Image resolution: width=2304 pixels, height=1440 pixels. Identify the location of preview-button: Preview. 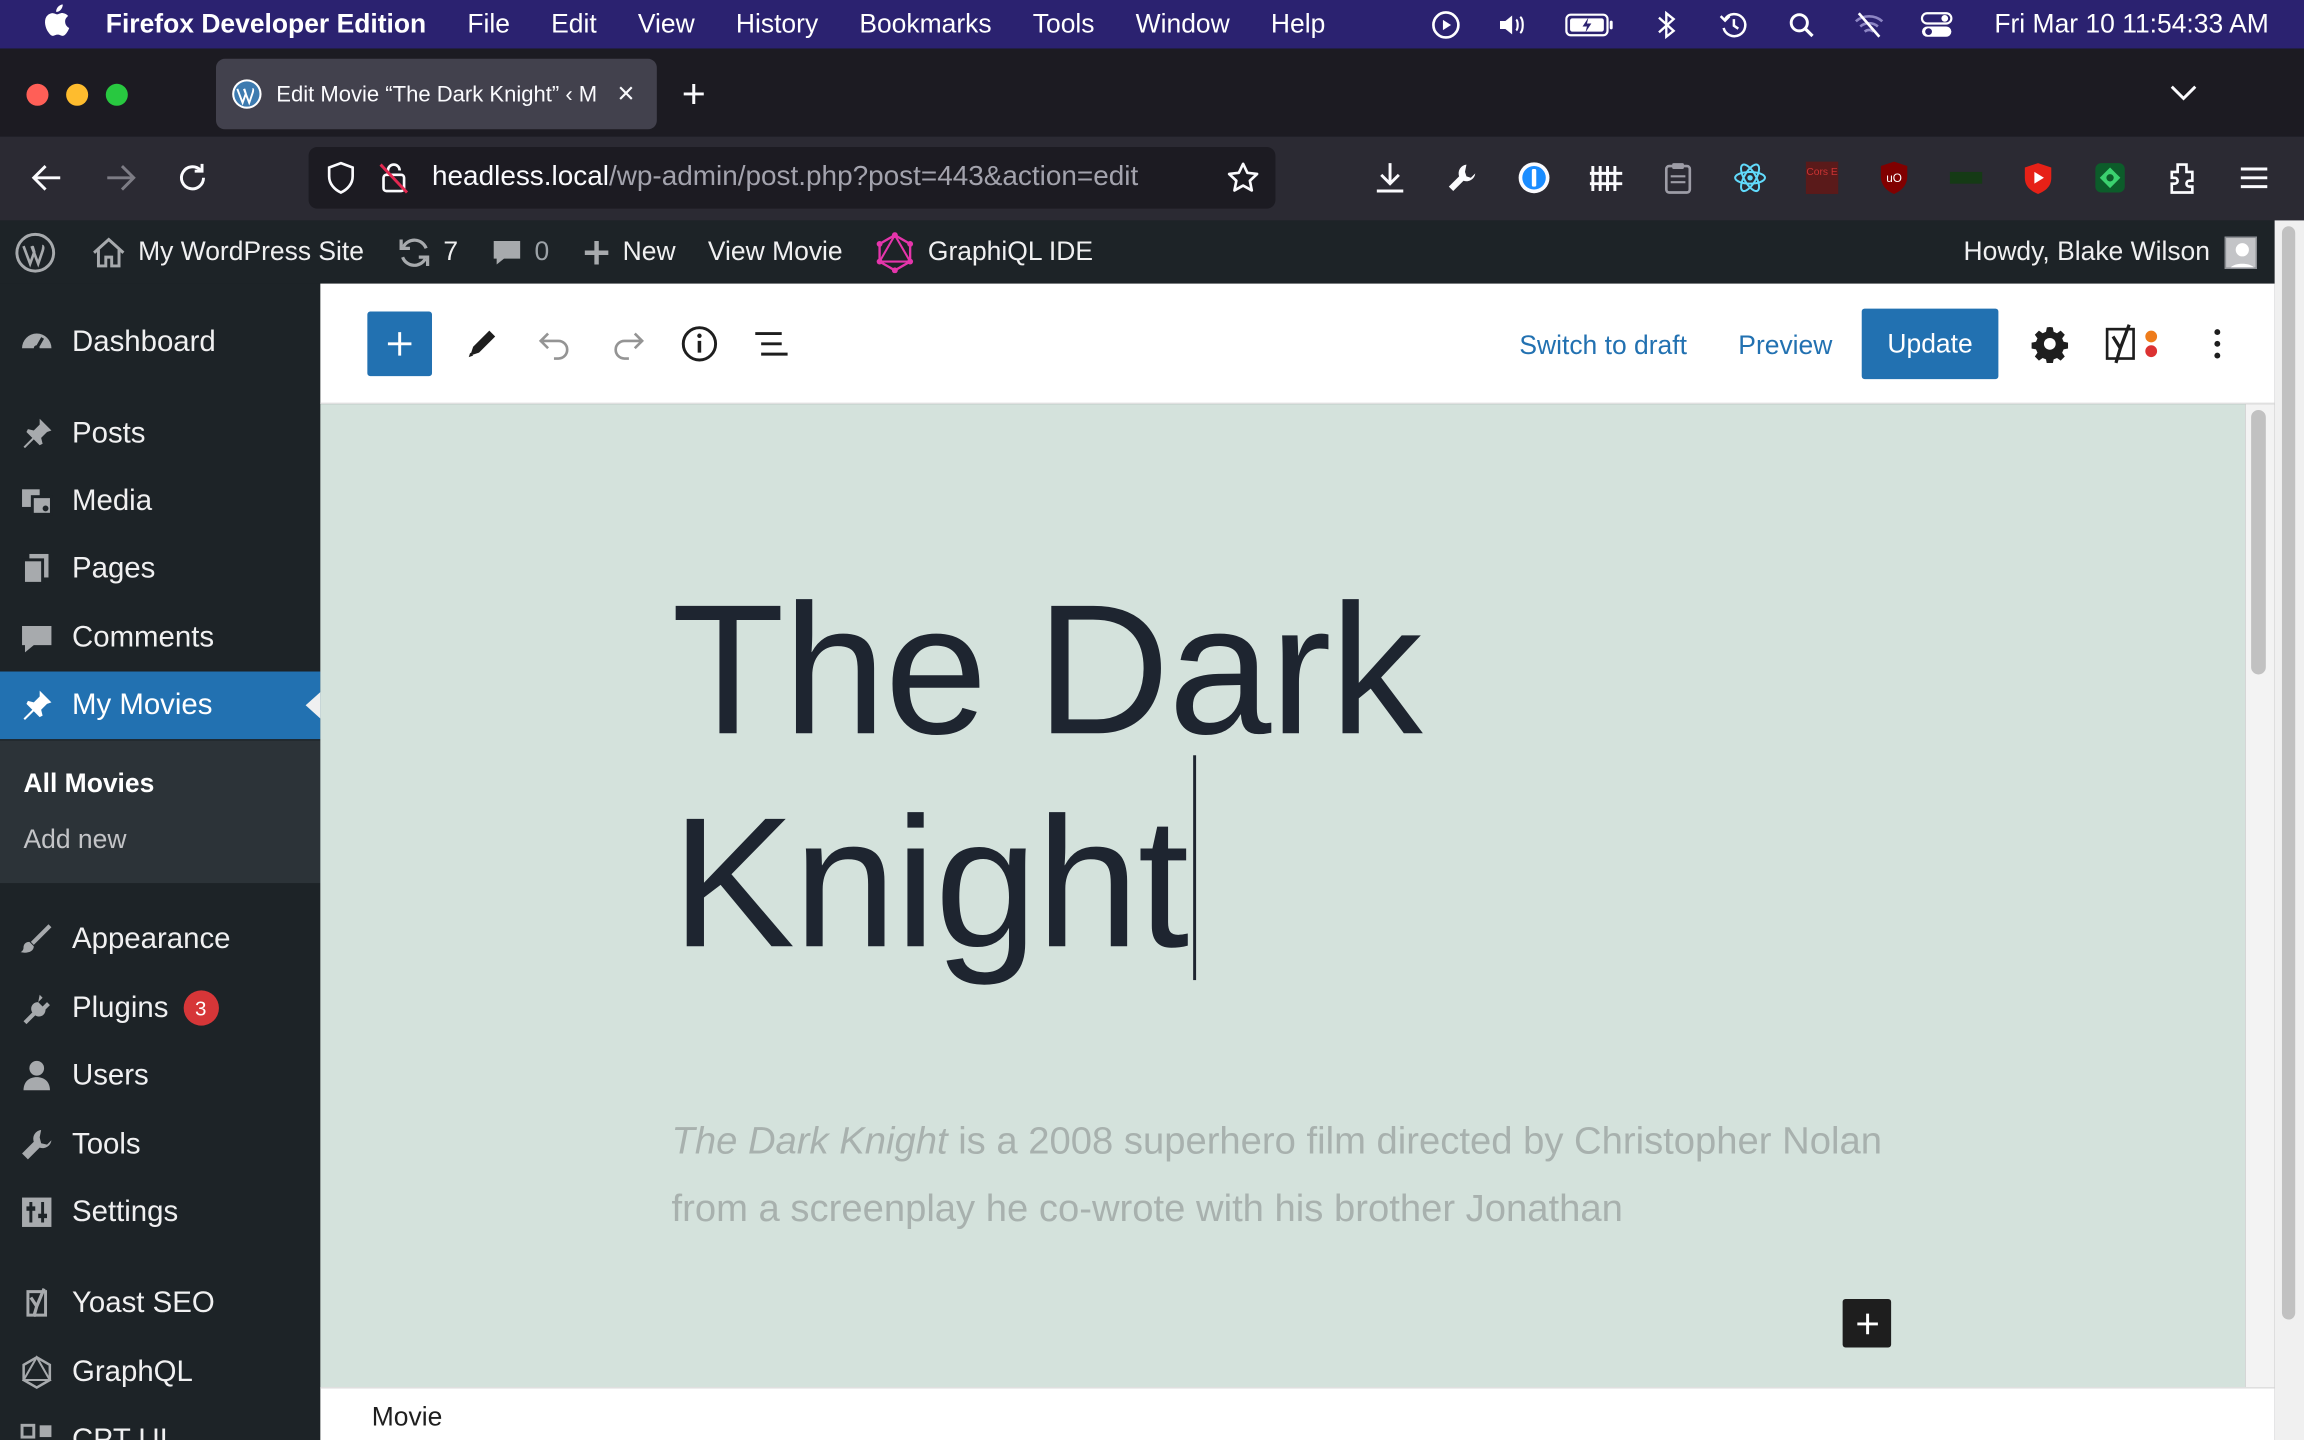
(1785, 345).